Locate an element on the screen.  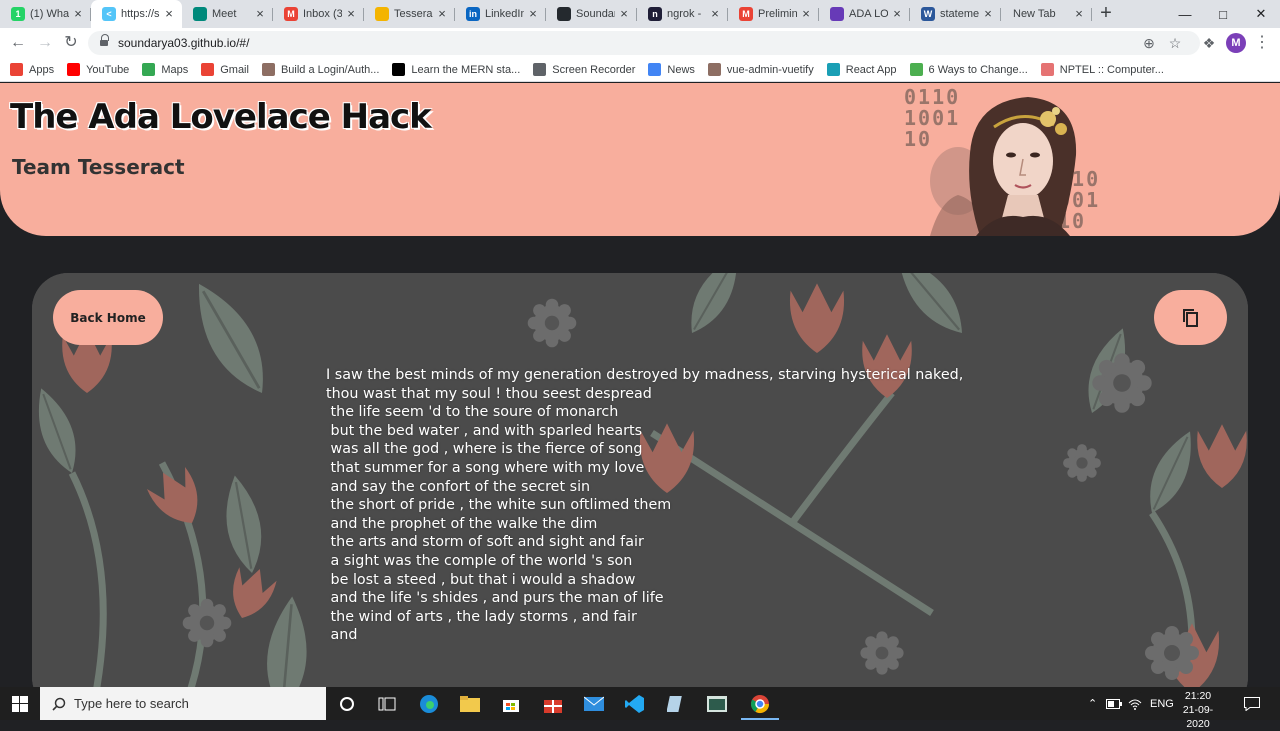
tab-label: Soundarya is located at coordinates (595, 14).